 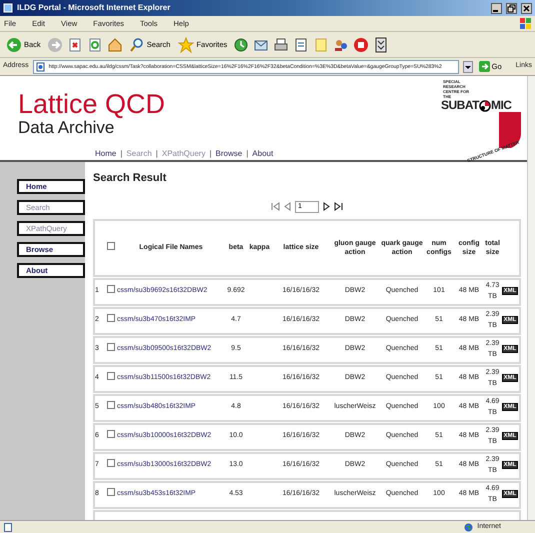 What do you see at coordinates (114, 44) in the screenshot?
I see `home-icon` at bounding box center [114, 44].